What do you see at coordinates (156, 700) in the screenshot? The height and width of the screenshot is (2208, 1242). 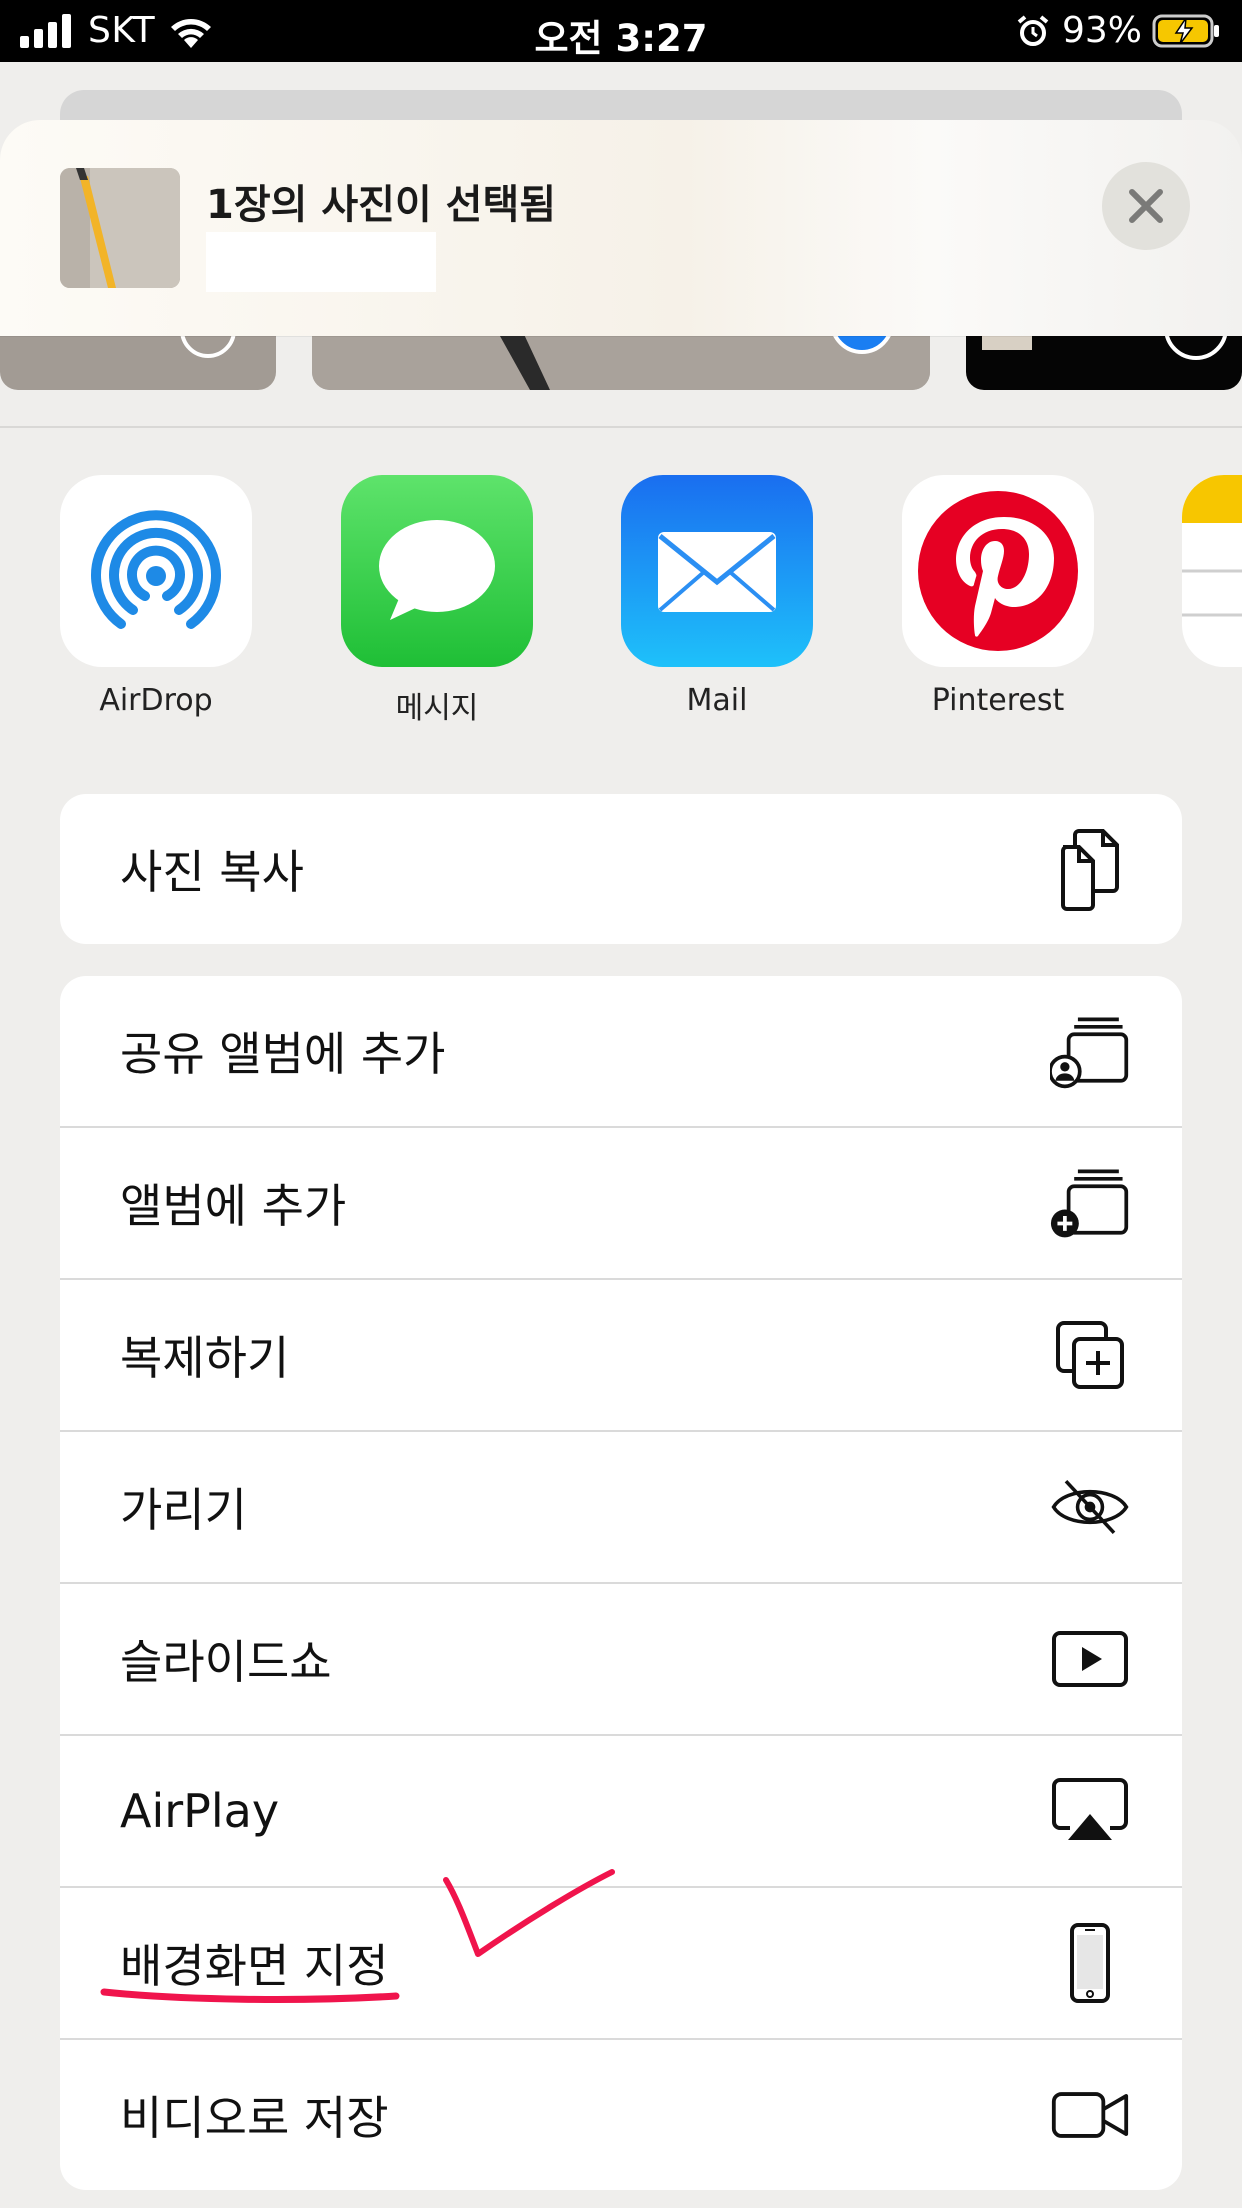 I see `app-label: AirDrop` at bounding box center [156, 700].